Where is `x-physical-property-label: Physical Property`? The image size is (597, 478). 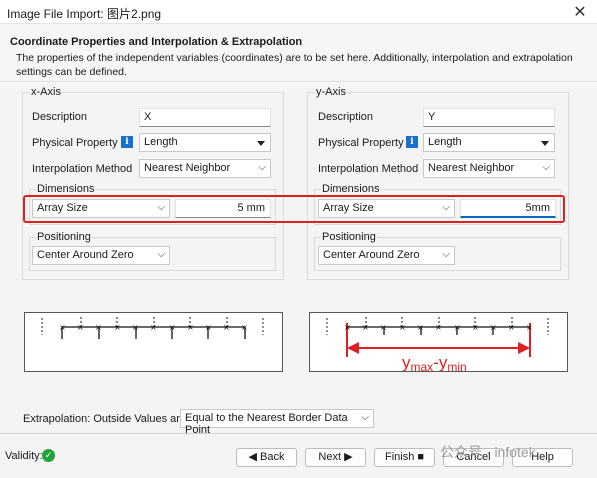 x-physical-property-label: Physical Property is located at coordinates (75, 143).